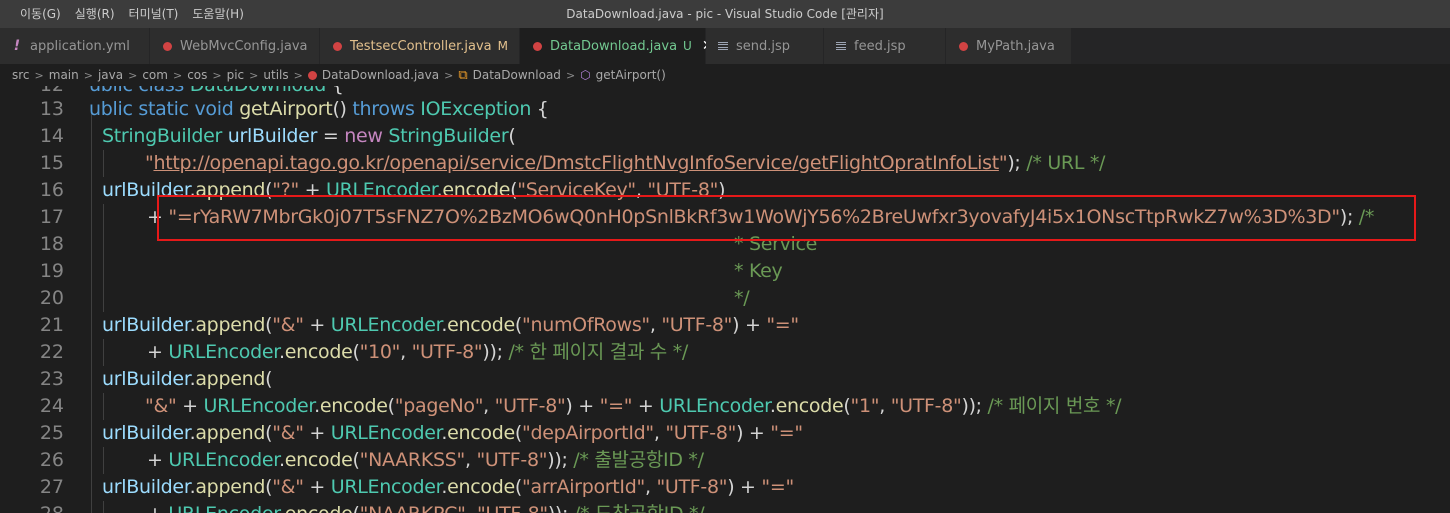  Describe the element at coordinates (638, 460) in the screenshot. I see `token: /* 출발공항ID */` at that location.